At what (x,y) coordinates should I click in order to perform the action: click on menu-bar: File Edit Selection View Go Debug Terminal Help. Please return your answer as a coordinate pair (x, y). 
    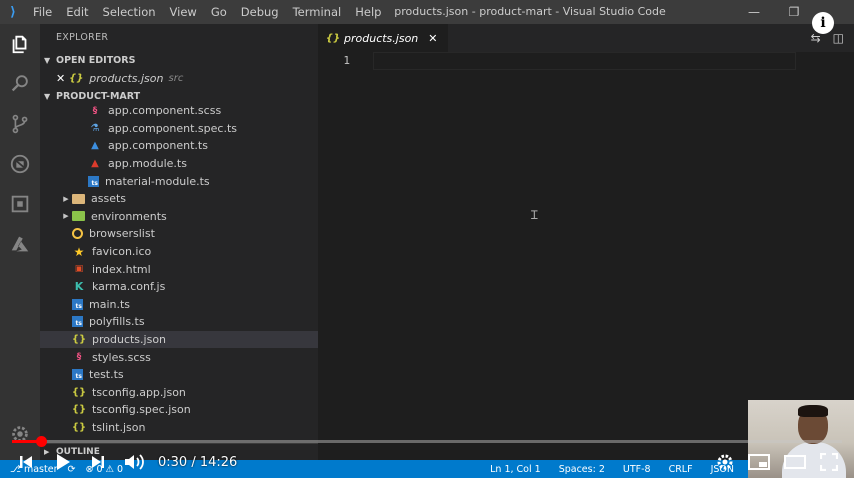
    Looking at the image, I should click on (207, 12).